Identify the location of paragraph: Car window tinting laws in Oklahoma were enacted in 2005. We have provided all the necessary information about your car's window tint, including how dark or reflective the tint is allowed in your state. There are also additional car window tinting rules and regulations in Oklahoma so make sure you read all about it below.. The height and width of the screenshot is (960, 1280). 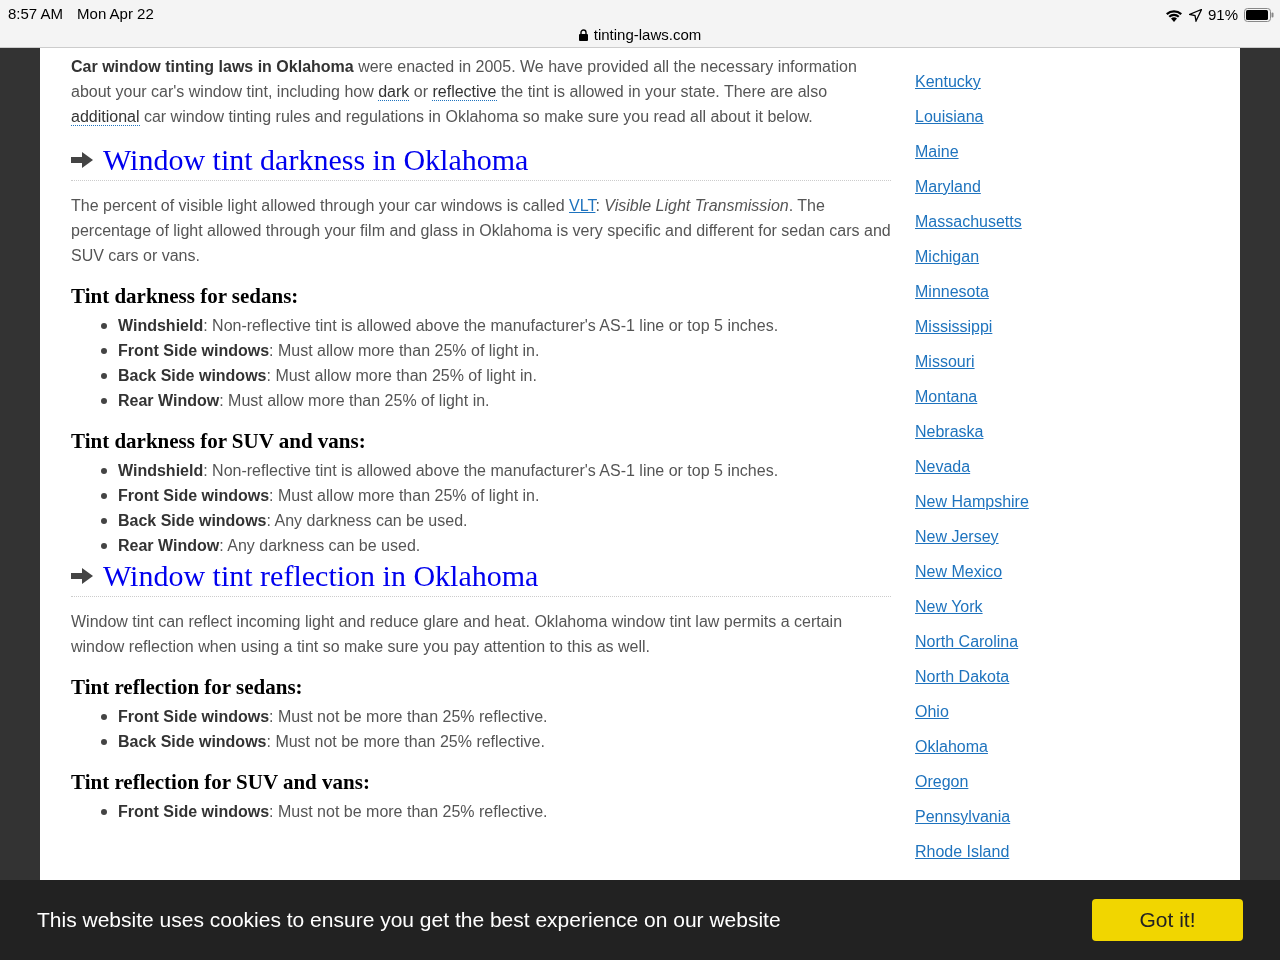
(464, 92).